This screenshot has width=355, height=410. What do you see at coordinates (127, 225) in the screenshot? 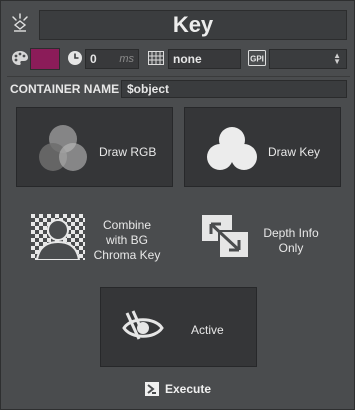
I see `combine-line-1: Combine` at bounding box center [127, 225].